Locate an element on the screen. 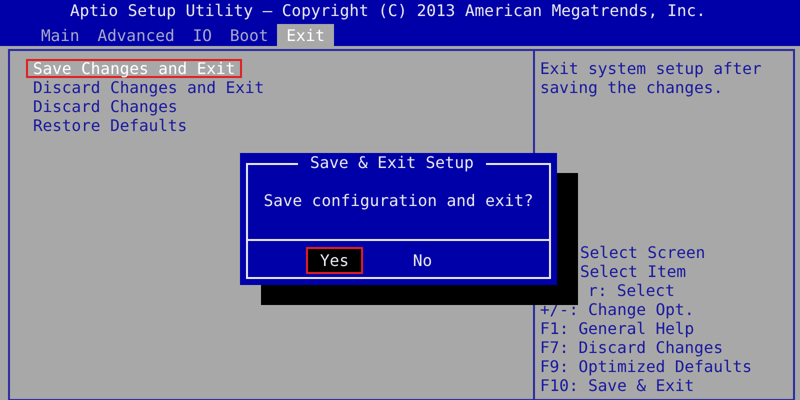  key-hint: +/-: Change Opt. is located at coordinates (618, 309).